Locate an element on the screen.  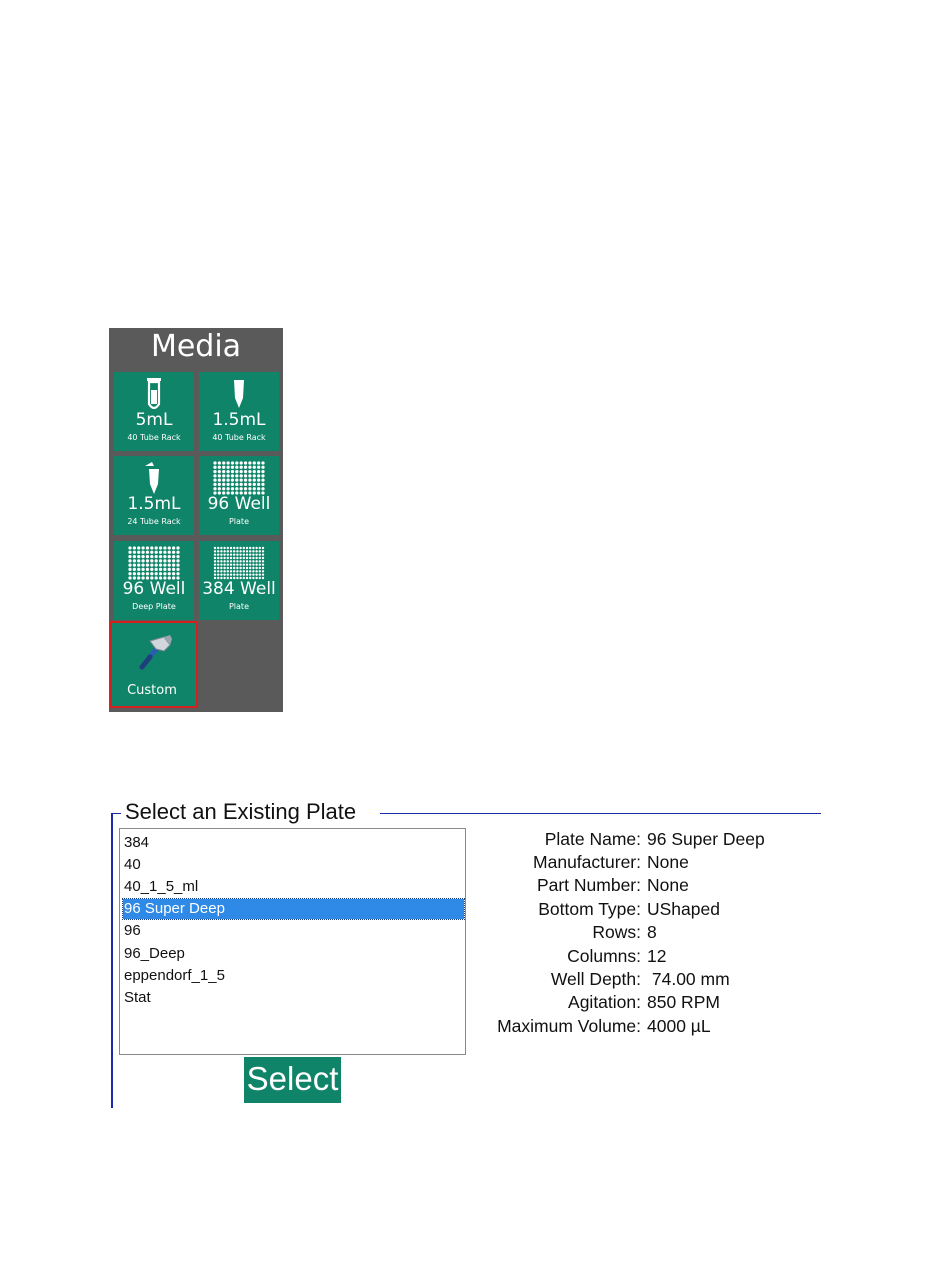
media-tile-1-5ml-40-tube-rack: 1.5mL 40 Tube Rack is located at coordinates (239, 411).